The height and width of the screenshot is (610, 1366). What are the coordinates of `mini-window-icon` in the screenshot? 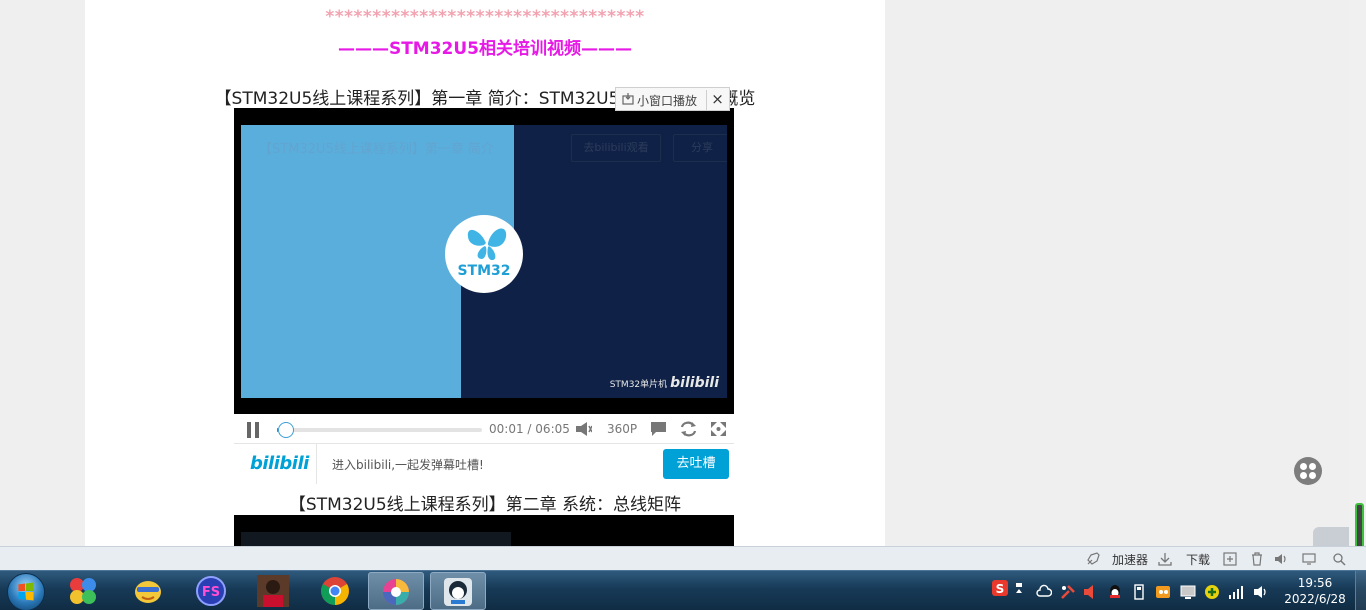 It's located at (628, 99).